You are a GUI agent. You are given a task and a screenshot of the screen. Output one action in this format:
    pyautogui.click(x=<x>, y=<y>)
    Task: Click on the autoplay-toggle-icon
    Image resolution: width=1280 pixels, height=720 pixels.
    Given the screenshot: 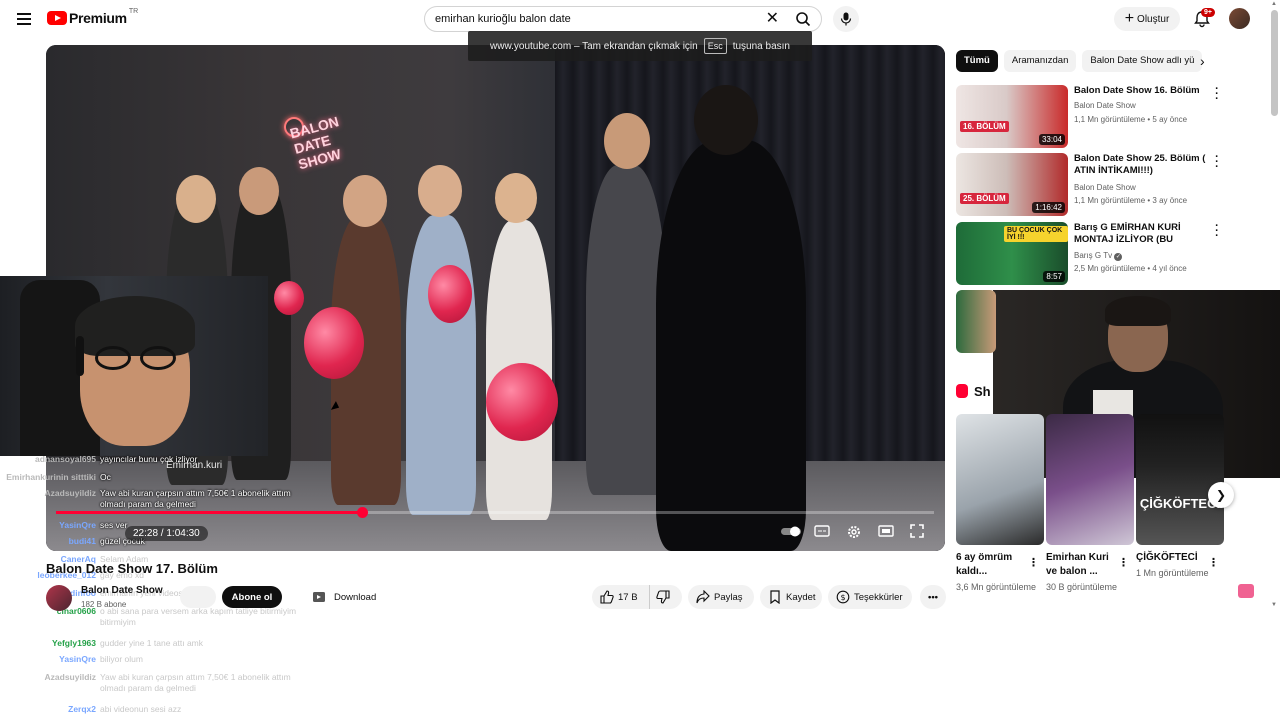 What is the action you would take?
    pyautogui.click(x=791, y=532)
    